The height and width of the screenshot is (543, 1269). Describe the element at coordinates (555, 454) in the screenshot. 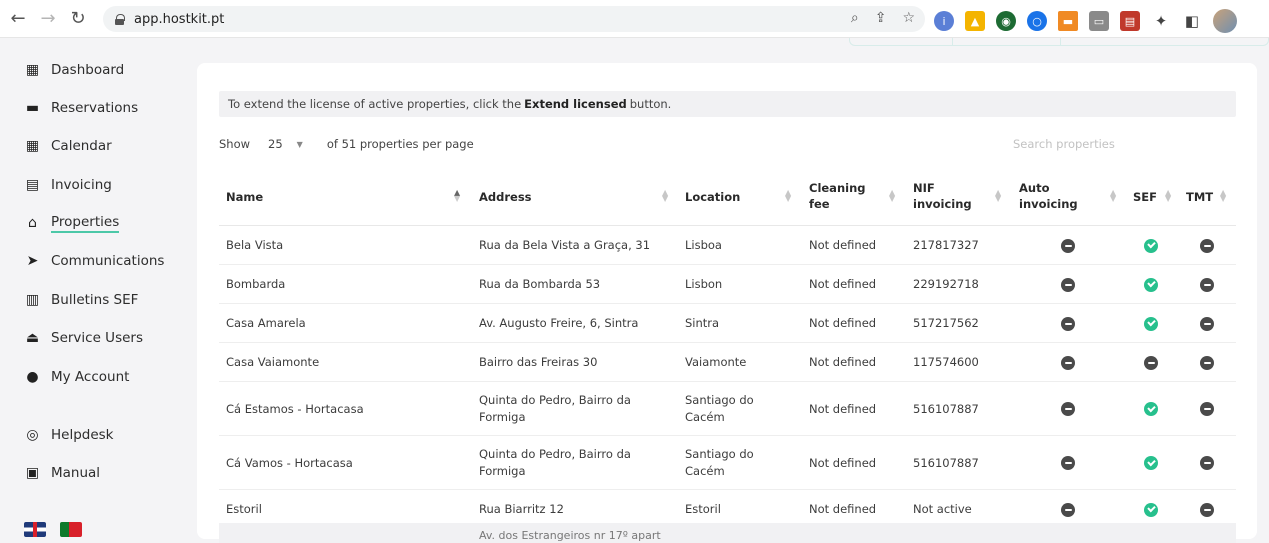

I see `property-address-line: Quinta do Pedro, Bairro da` at that location.